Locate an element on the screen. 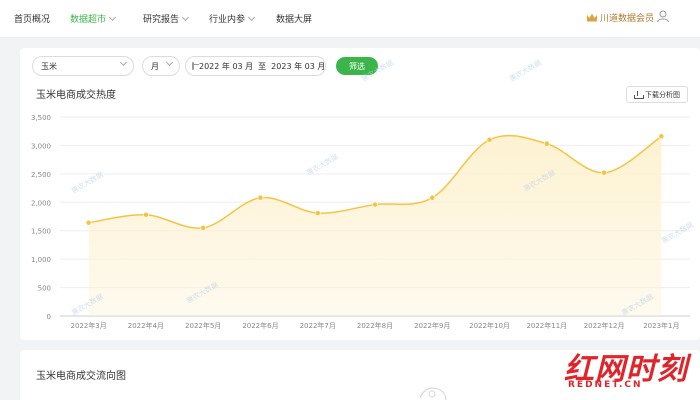 This screenshot has height=400, width=700. x-tick-label: 2022年9月 is located at coordinates (432, 325).